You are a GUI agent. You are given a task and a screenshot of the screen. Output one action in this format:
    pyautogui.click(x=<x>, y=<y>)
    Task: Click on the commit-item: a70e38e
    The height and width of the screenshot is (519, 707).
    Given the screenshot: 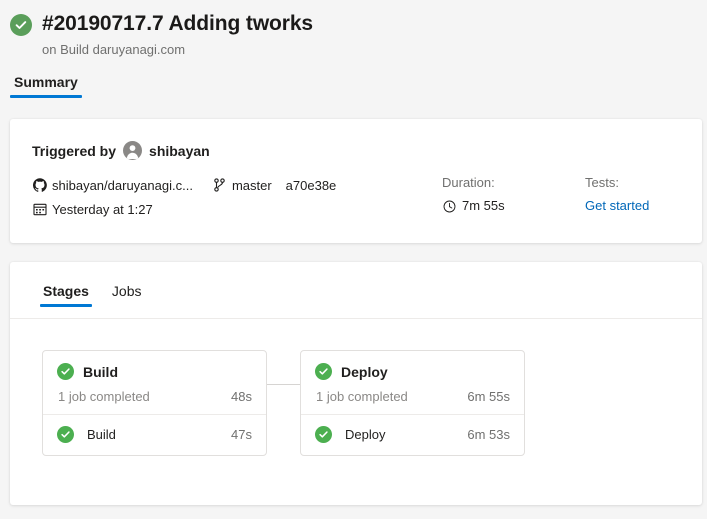 What is the action you would take?
    pyautogui.click(x=311, y=185)
    